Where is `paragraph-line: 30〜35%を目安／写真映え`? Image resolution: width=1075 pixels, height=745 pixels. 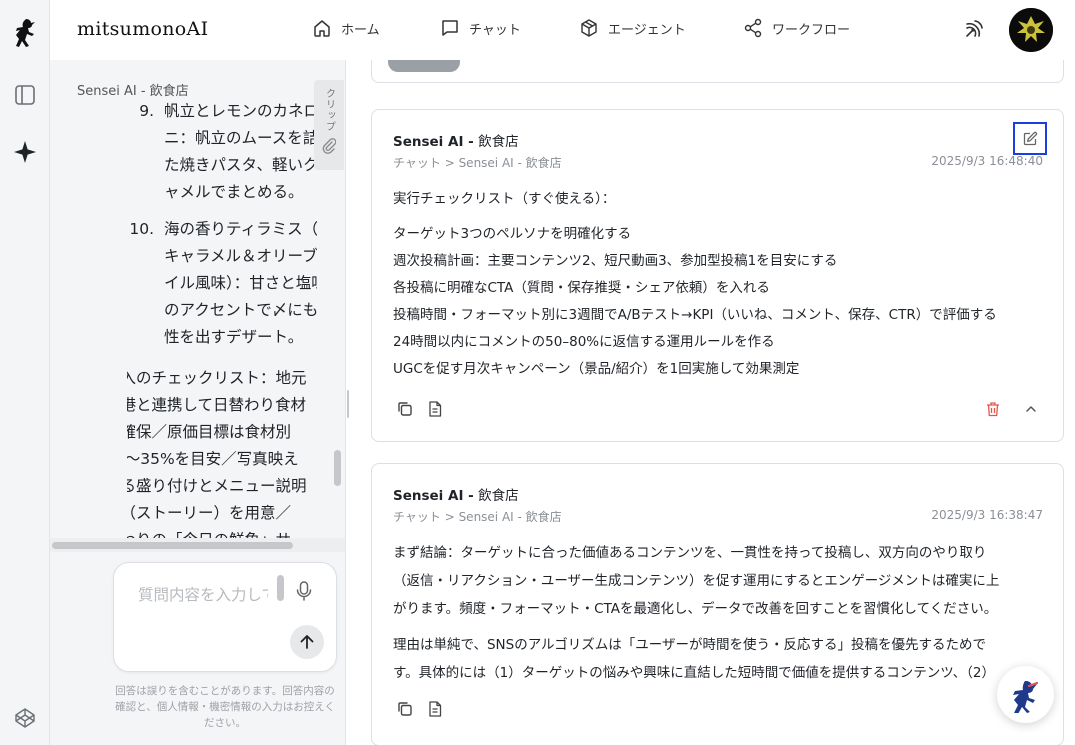 paragraph-line: 30〜35%を目安／写真映え is located at coordinates (213, 459).